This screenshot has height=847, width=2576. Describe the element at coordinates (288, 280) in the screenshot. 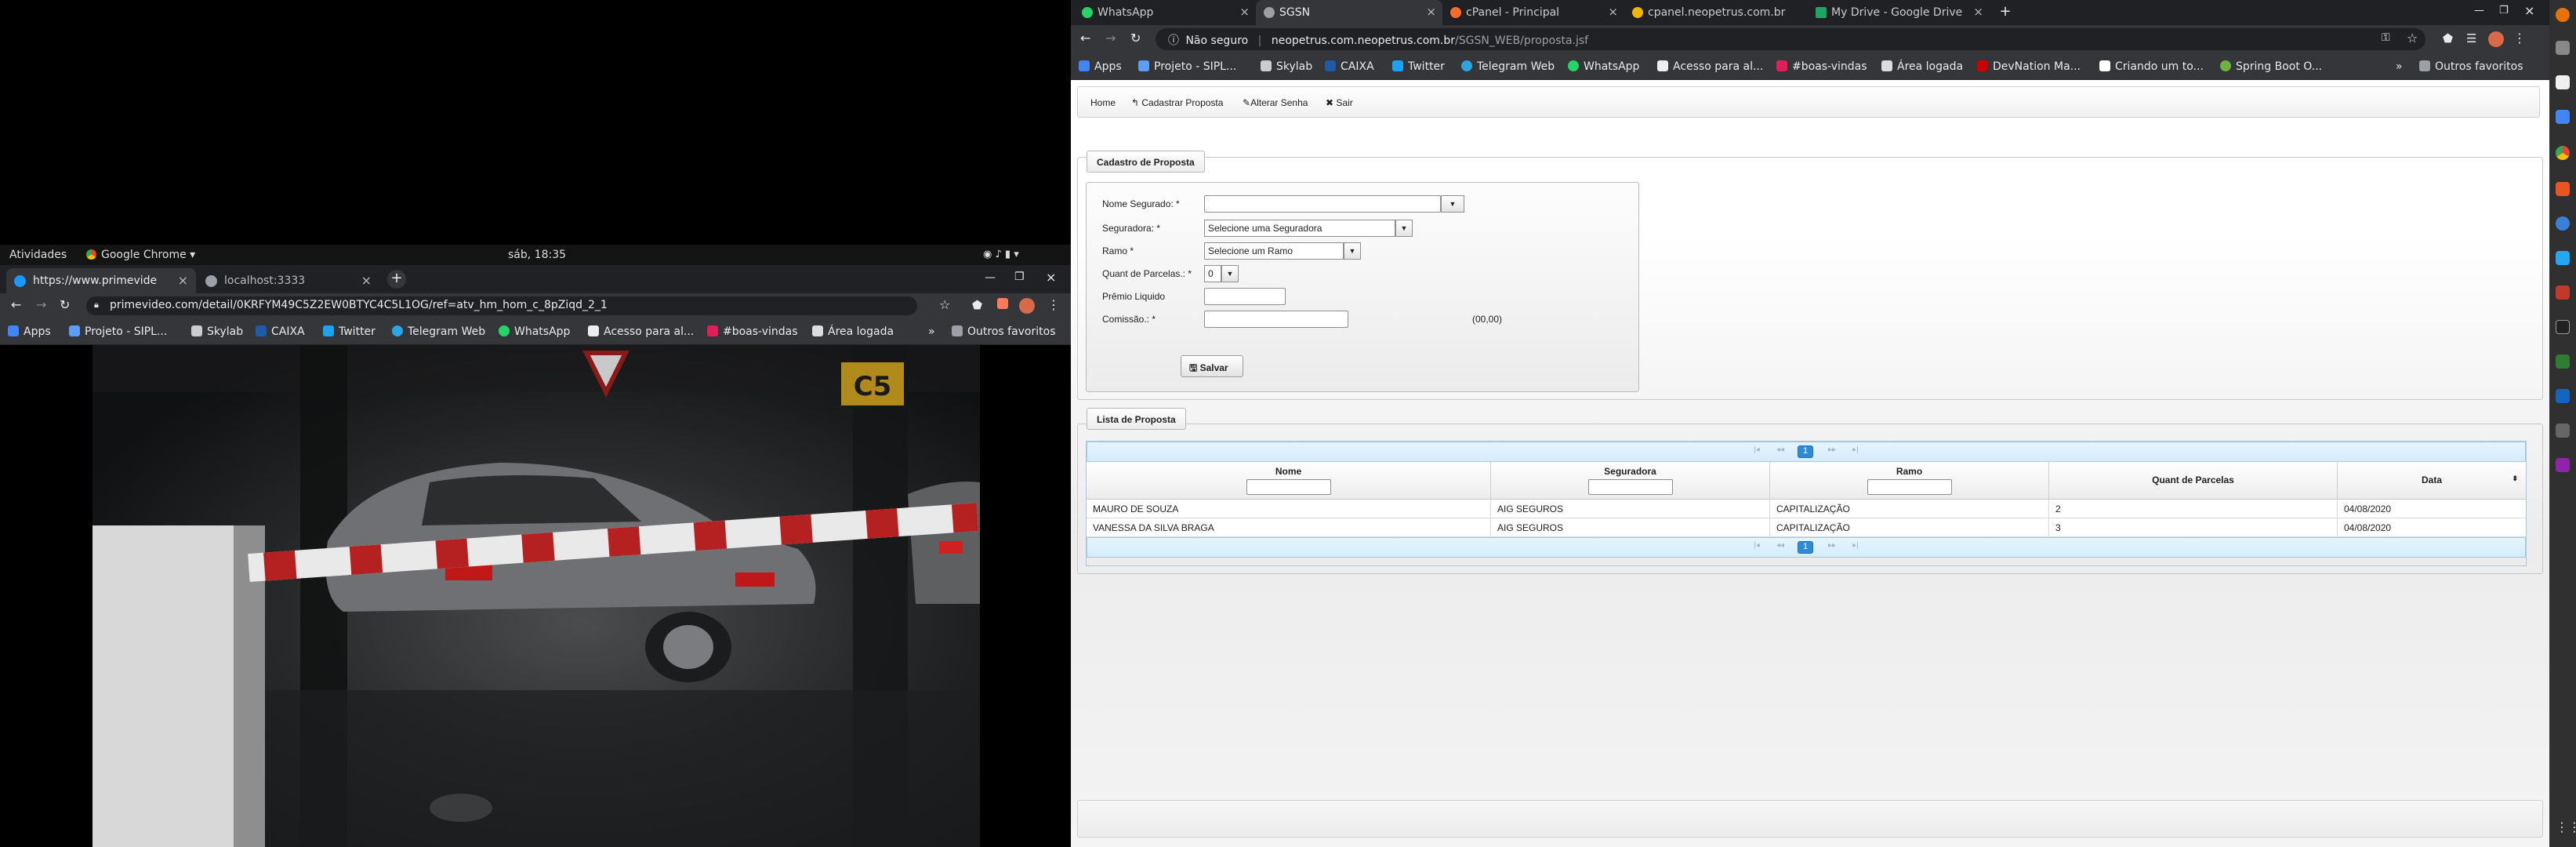

I see `tab-localhost: localhost:3333 ×` at that location.